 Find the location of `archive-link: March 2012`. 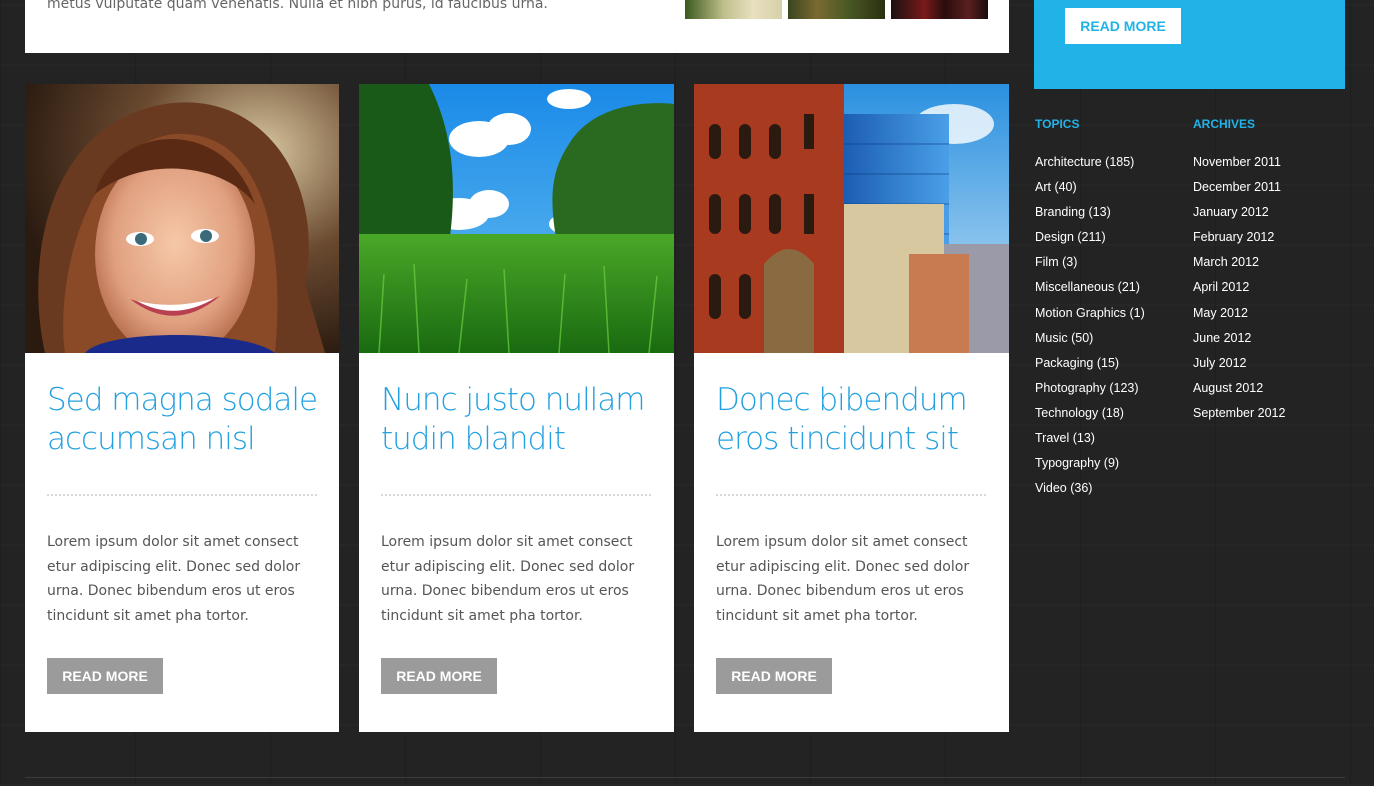

archive-link: March 2012 is located at coordinates (1239, 264).